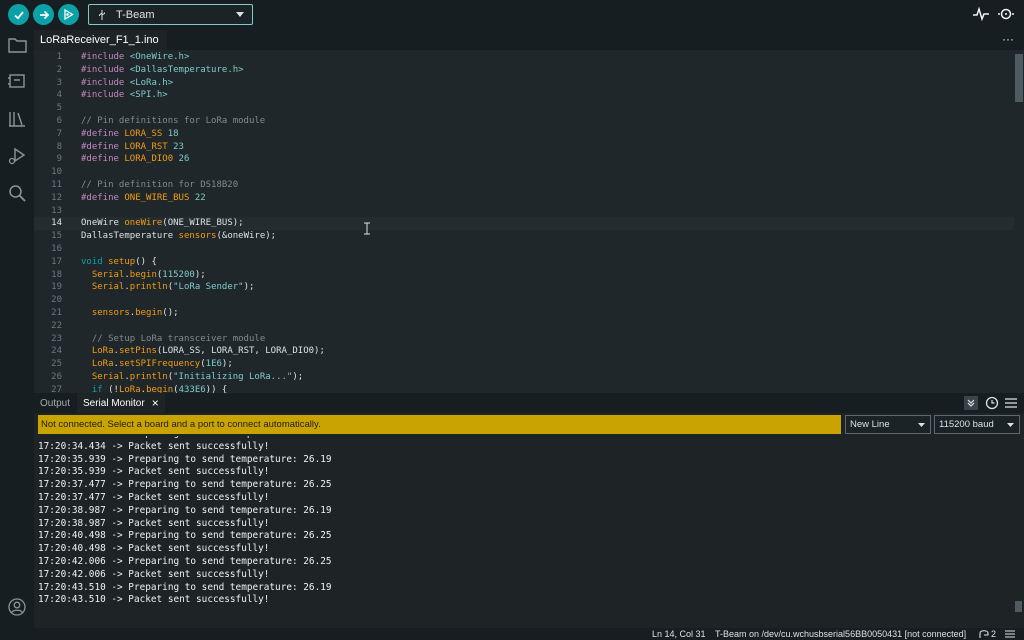  What do you see at coordinates (59, 57) in the screenshot?
I see `line-number: 1` at bounding box center [59, 57].